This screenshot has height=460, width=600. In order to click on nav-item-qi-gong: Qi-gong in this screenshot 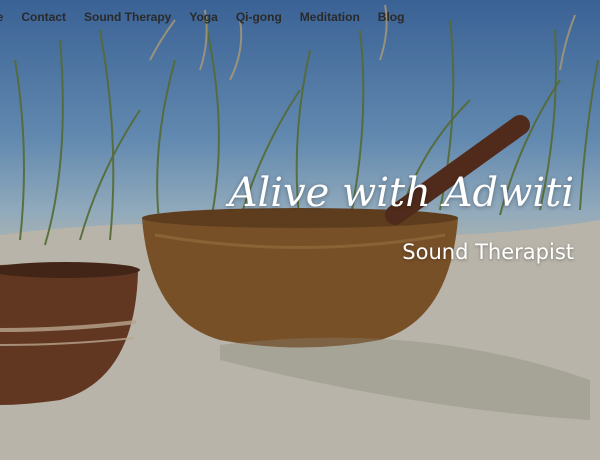, I will do `click(259, 17)`.